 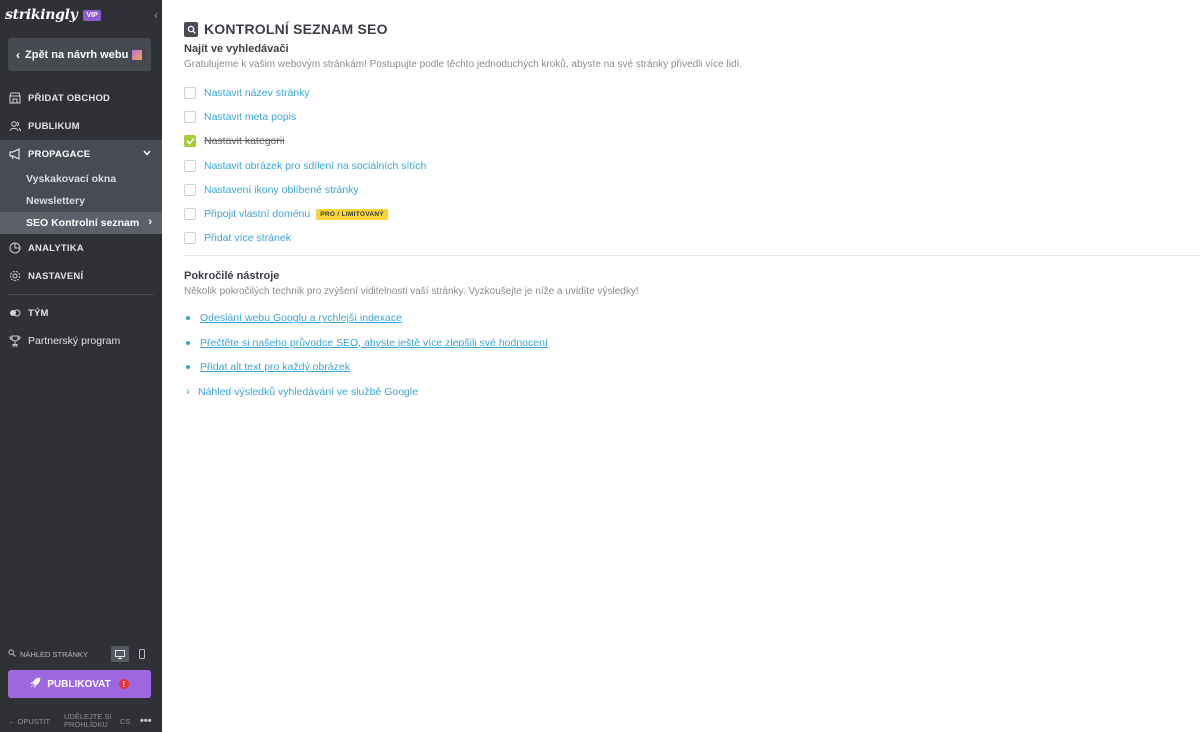 What do you see at coordinates (232, 276) in the screenshot?
I see `advanced-section-title: Pokročilé nástroje` at bounding box center [232, 276].